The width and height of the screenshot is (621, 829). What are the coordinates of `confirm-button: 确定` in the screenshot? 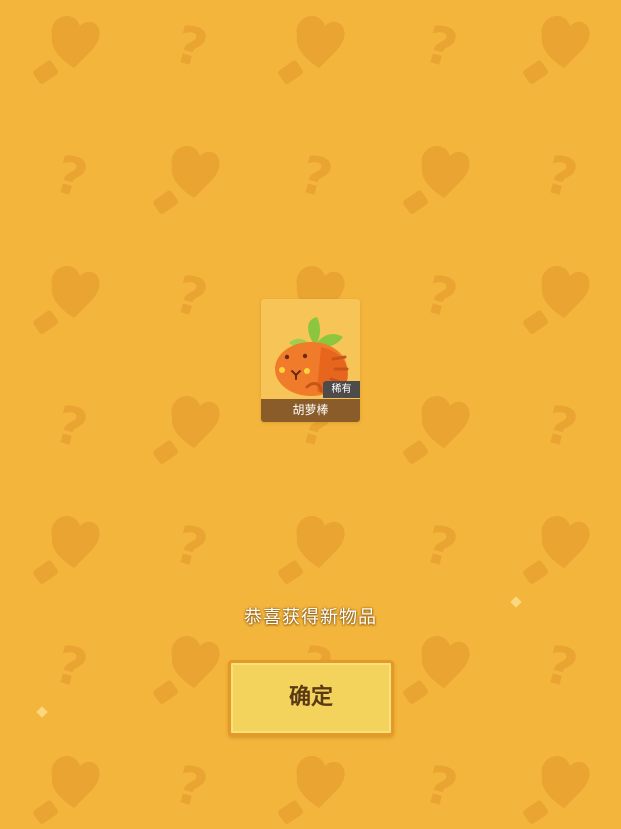 It's located at (311, 698).